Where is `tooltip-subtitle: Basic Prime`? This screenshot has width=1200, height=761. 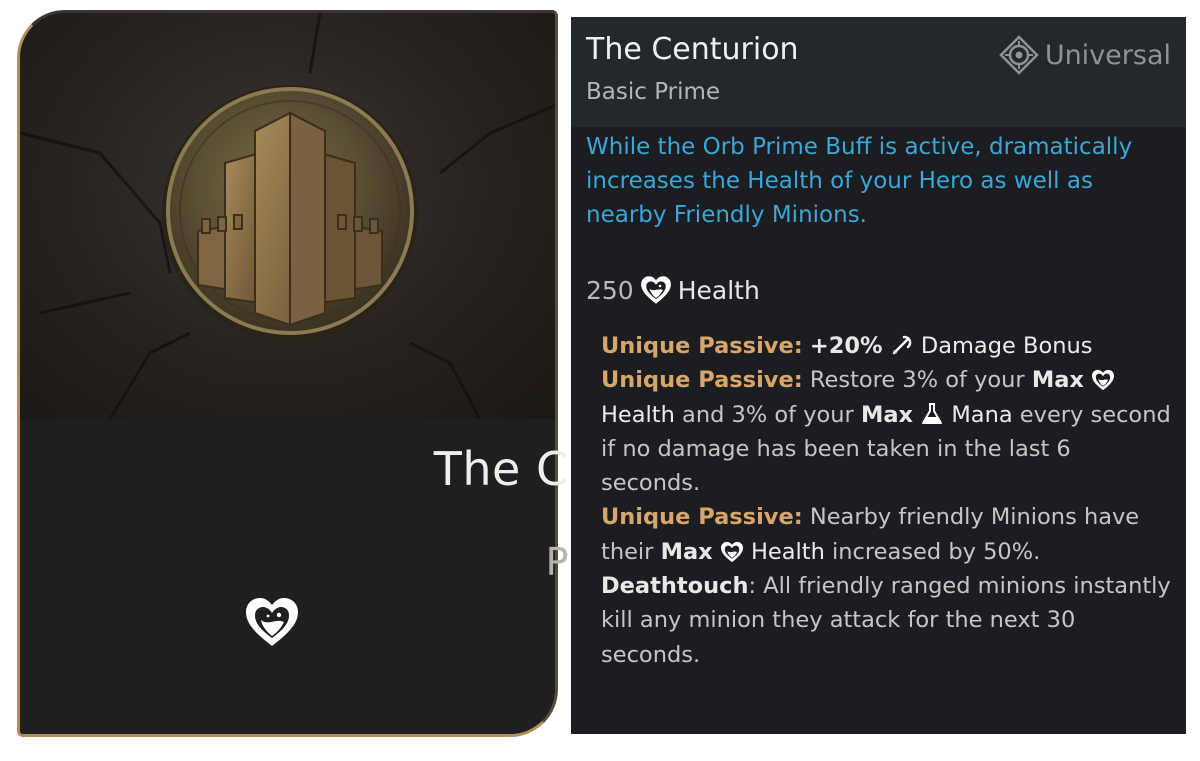
tooltip-subtitle: Basic Prime is located at coordinates (653, 92).